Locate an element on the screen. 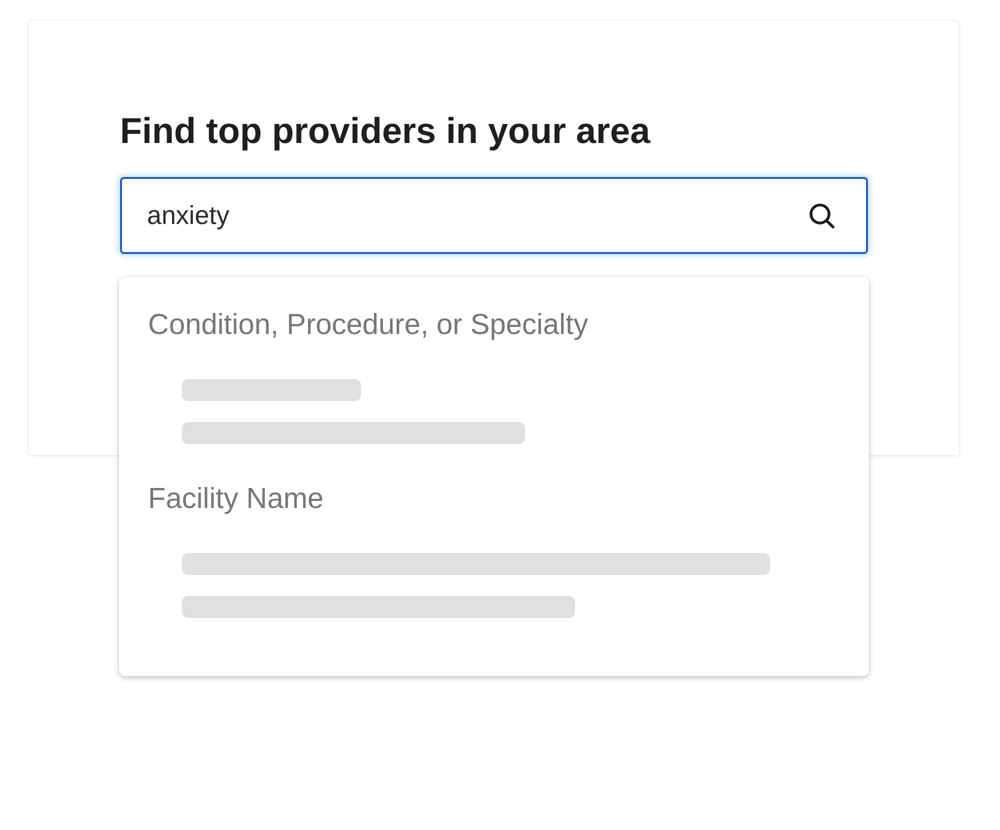  card-title: Find top providers in your area is located at coordinates (385, 131).